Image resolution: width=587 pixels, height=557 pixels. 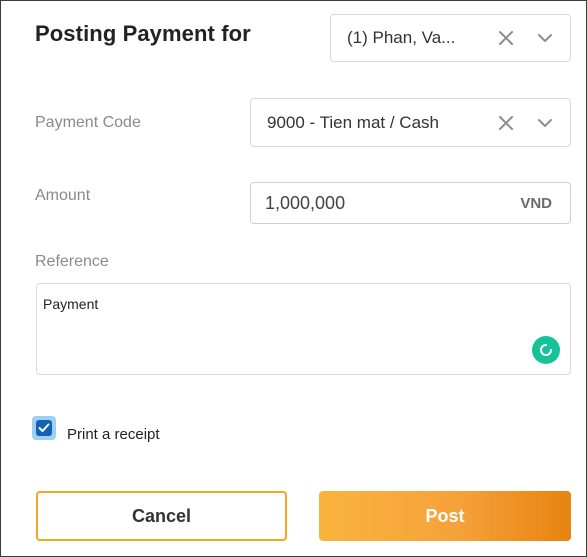 What do you see at coordinates (410, 203) in the screenshot?
I see `amount-input: 1,000,000 VND` at bounding box center [410, 203].